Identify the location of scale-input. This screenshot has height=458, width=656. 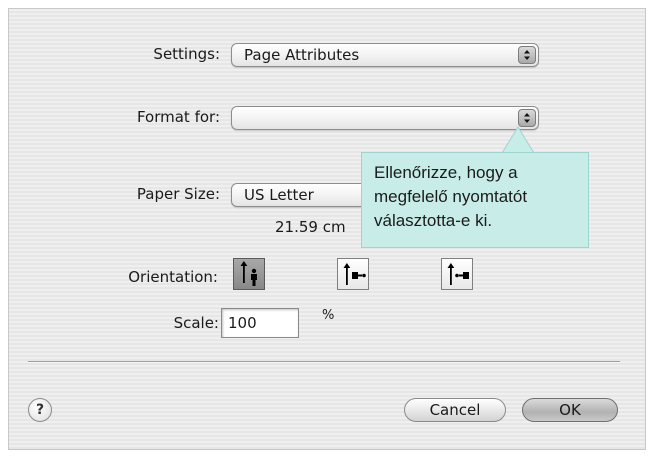
(260, 323).